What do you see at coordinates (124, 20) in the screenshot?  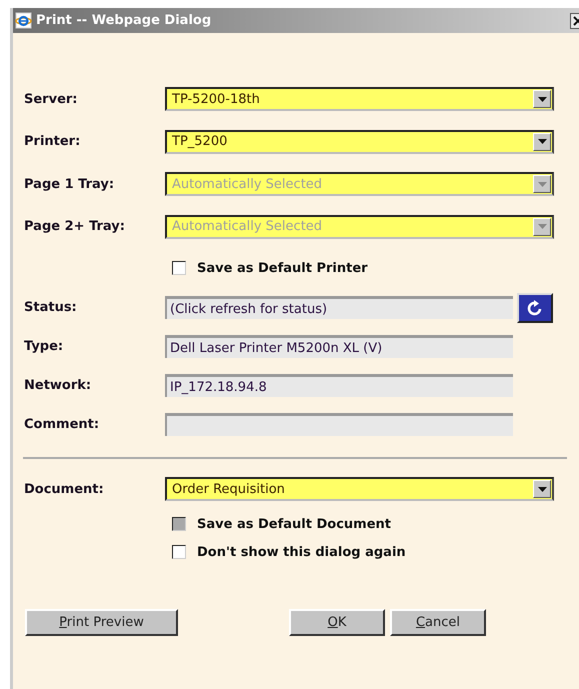 I see `window-title: Print -- Webpage Dialog` at bounding box center [124, 20].